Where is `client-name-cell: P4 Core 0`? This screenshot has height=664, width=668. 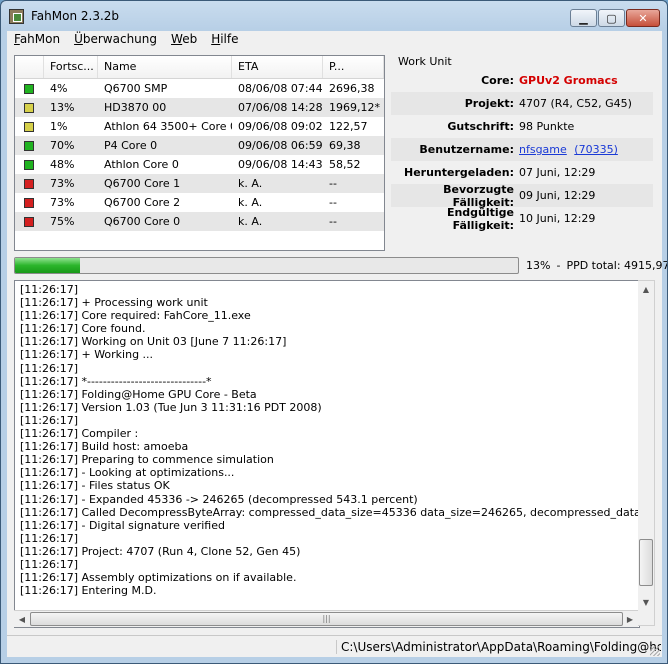 client-name-cell: P4 Core 0 is located at coordinates (131, 145).